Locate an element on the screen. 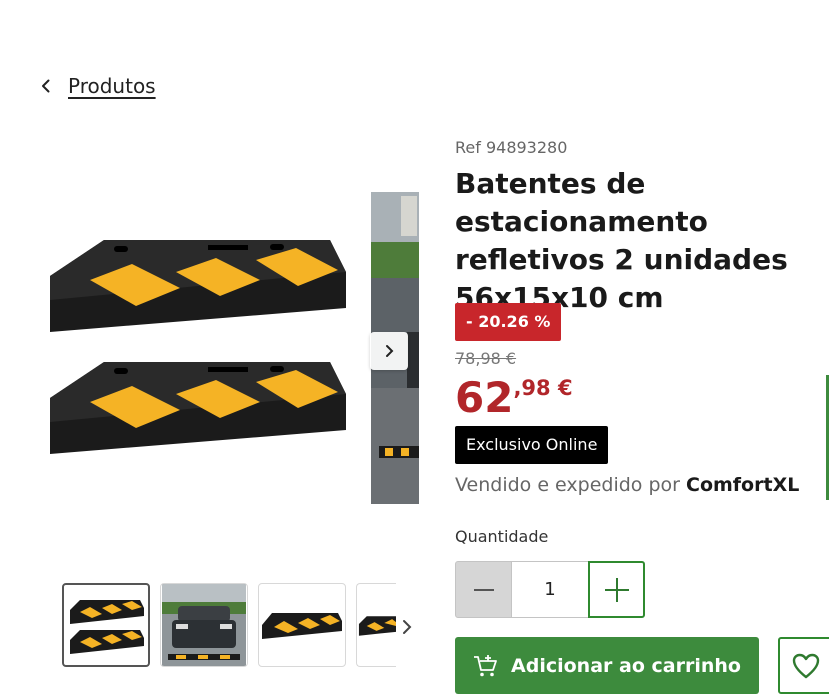 This screenshot has height=700, width=829. price-integer: 62 is located at coordinates (484, 397).